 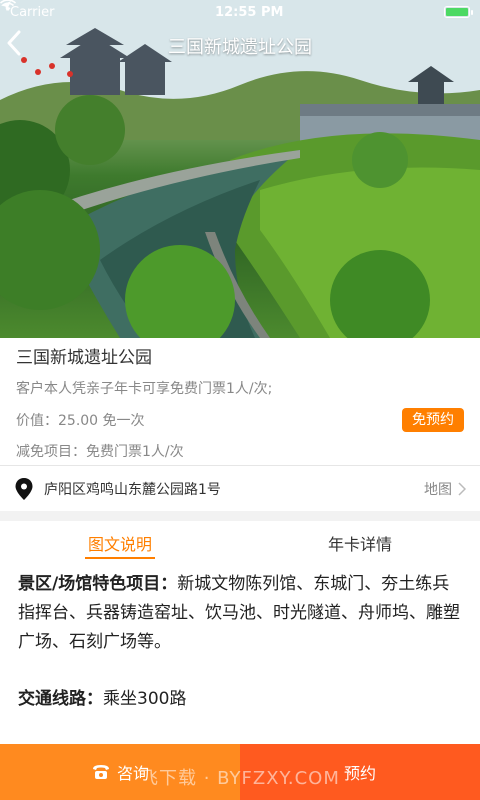 What do you see at coordinates (145, 699) in the screenshot?
I see `transport-text: 乘坐300路` at bounding box center [145, 699].